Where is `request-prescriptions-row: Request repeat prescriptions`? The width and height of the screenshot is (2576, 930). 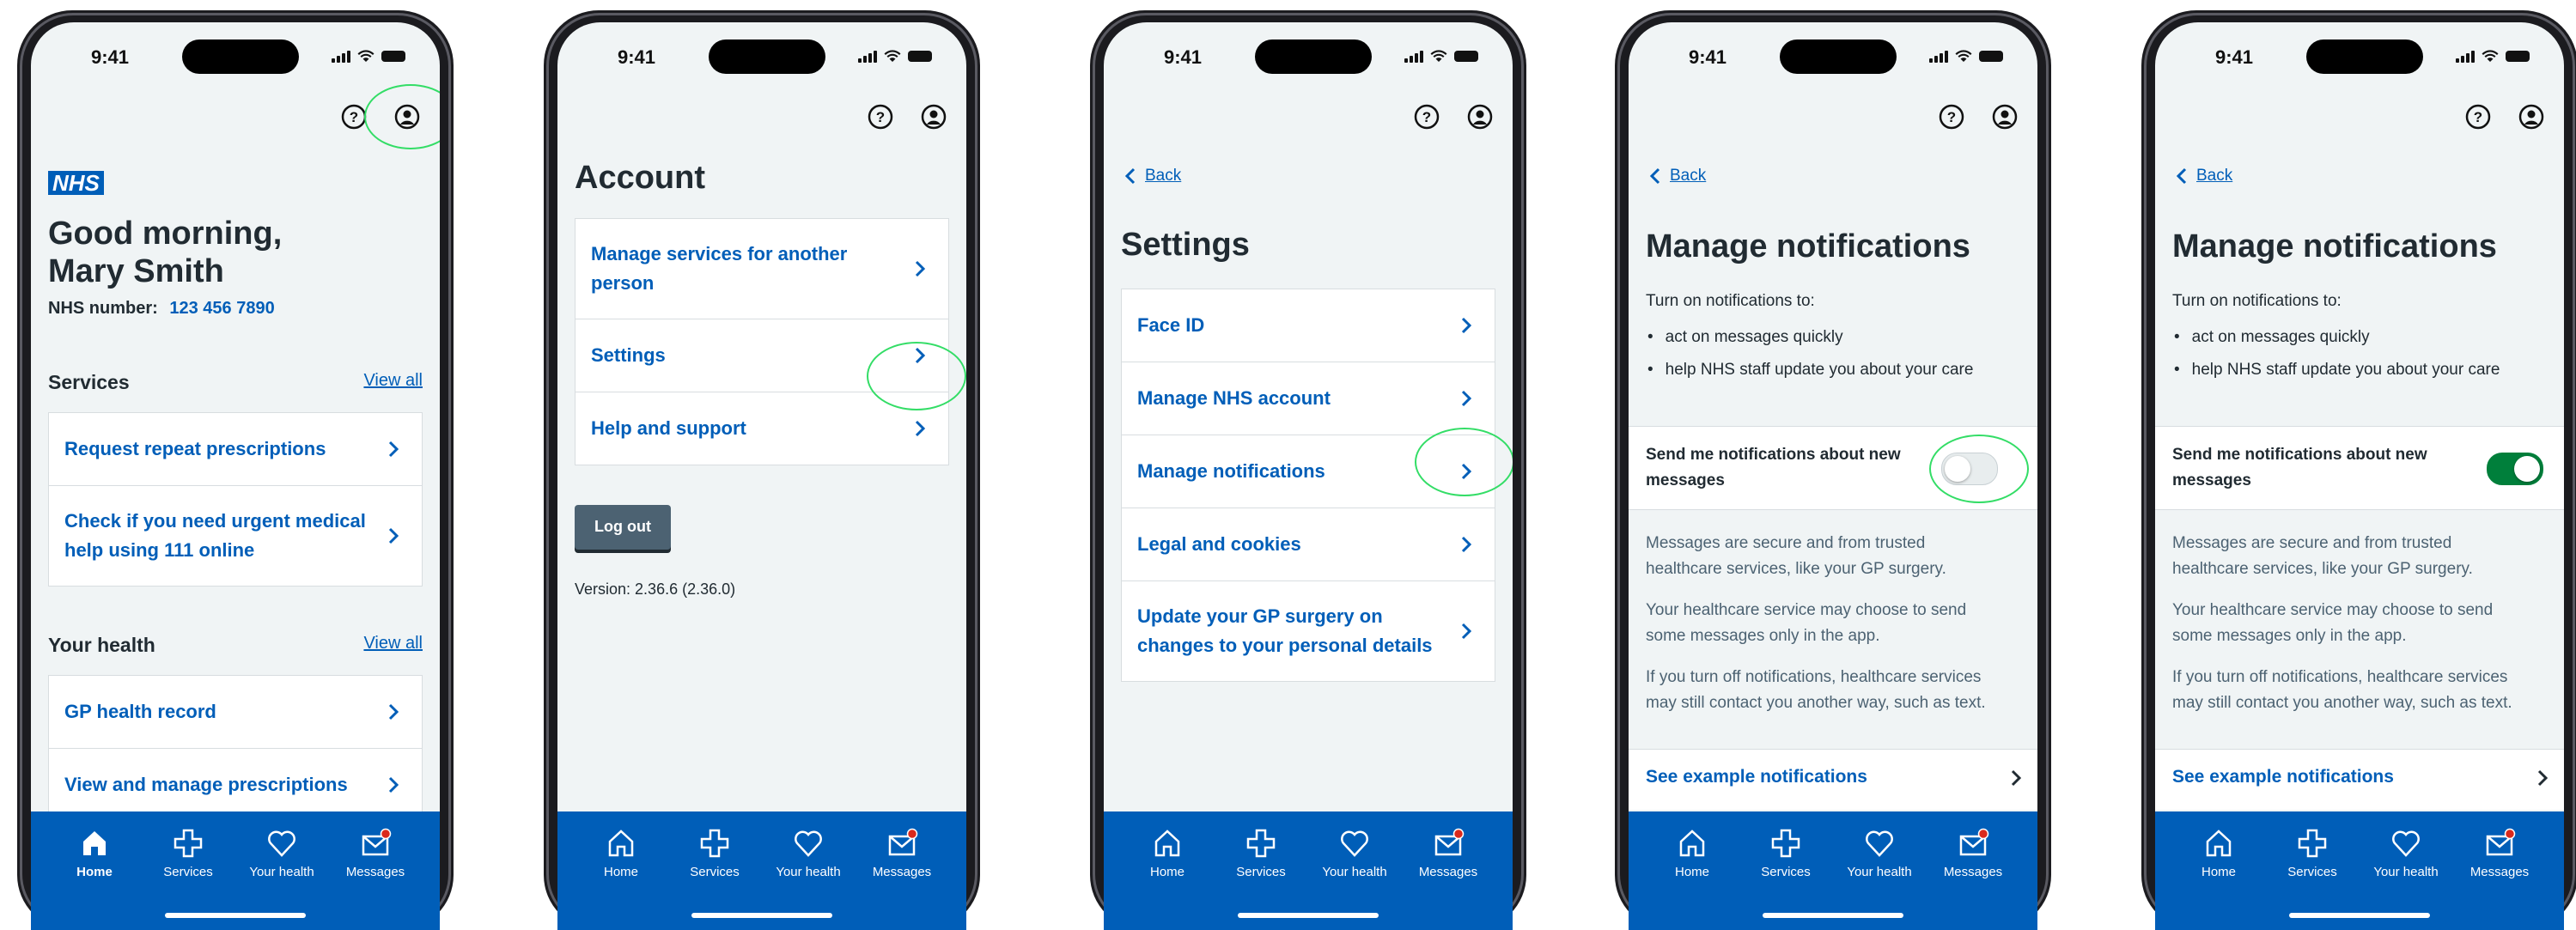 request-prescriptions-row: Request repeat prescriptions is located at coordinates (235, 450).